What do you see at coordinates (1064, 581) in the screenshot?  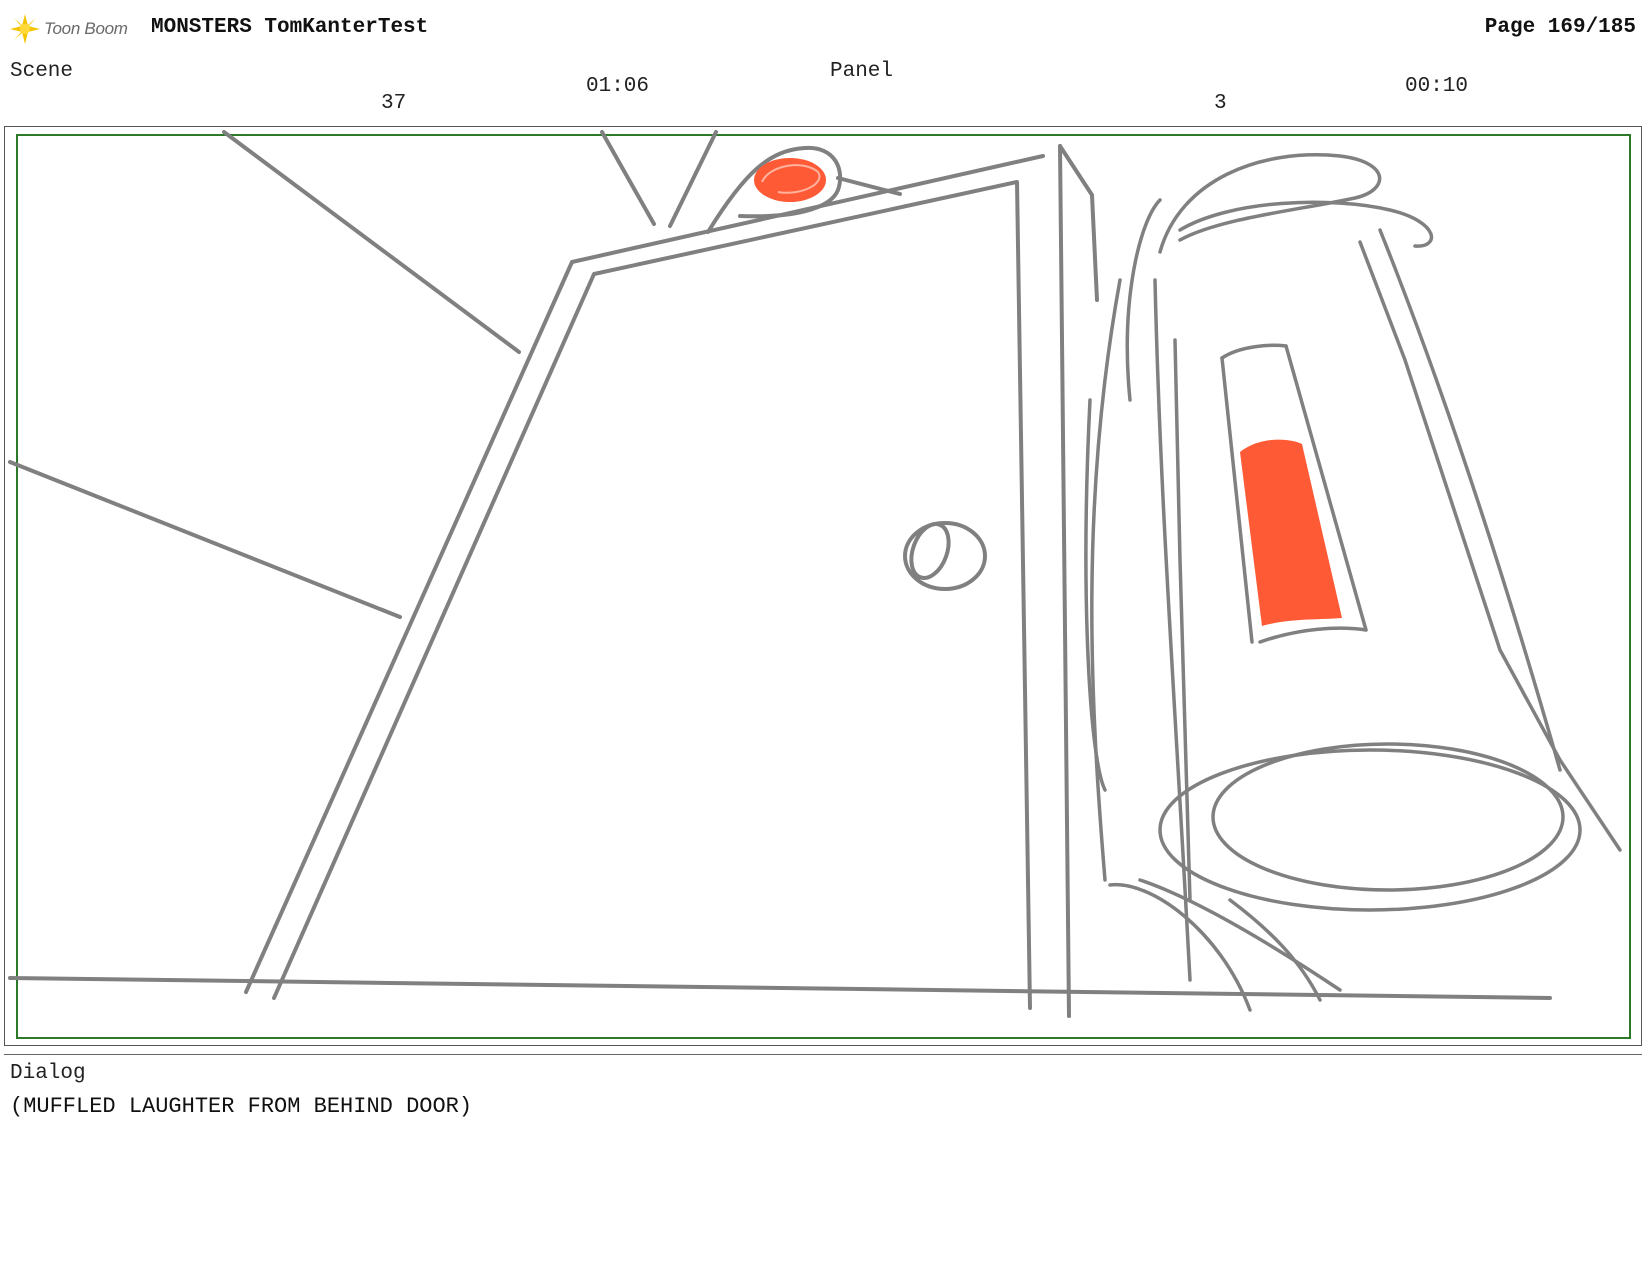 I see `door-jamb-left` at bounding box center [1064, 581].